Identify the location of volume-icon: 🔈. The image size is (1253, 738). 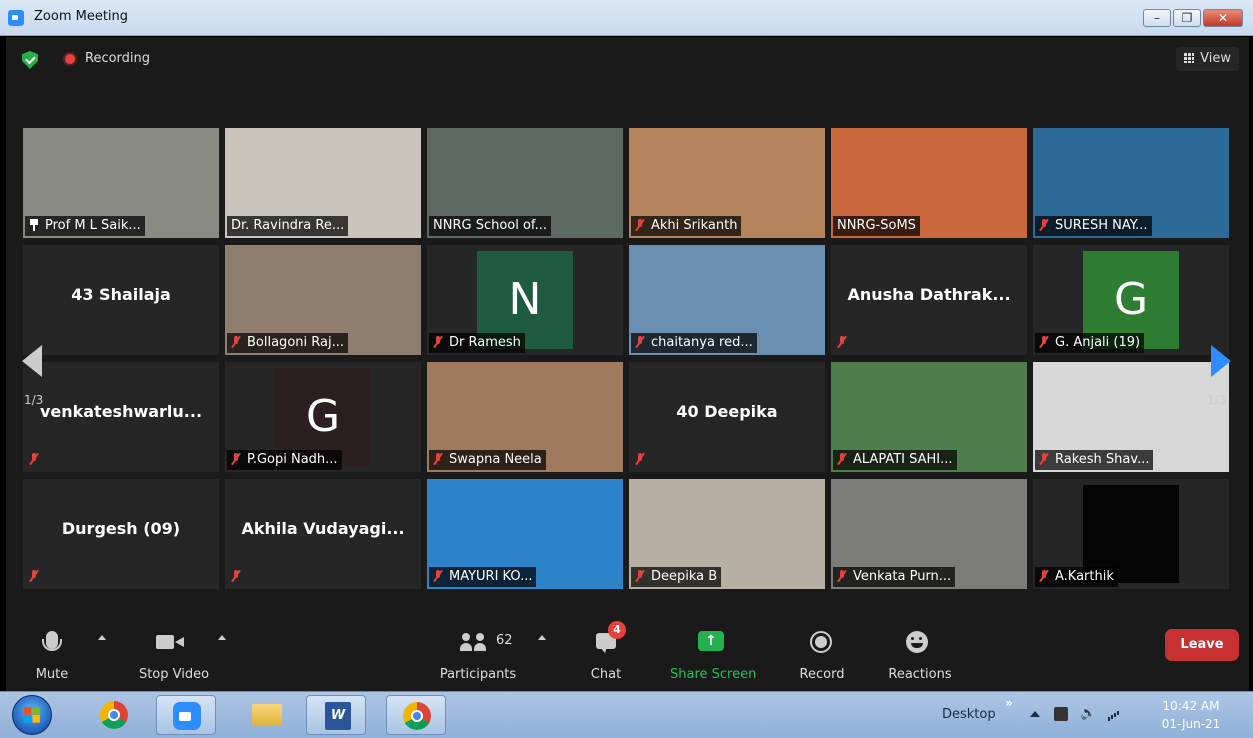
(1088, 714).